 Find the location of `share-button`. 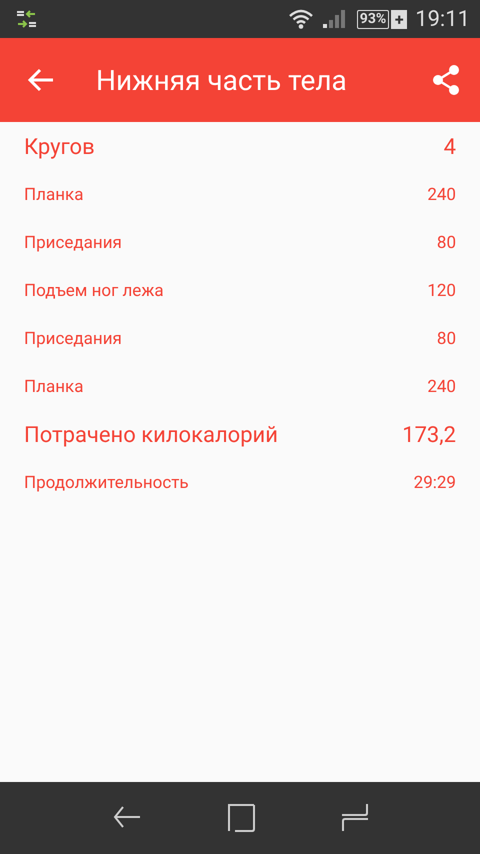

share-button is located at coordinates (446, 80).